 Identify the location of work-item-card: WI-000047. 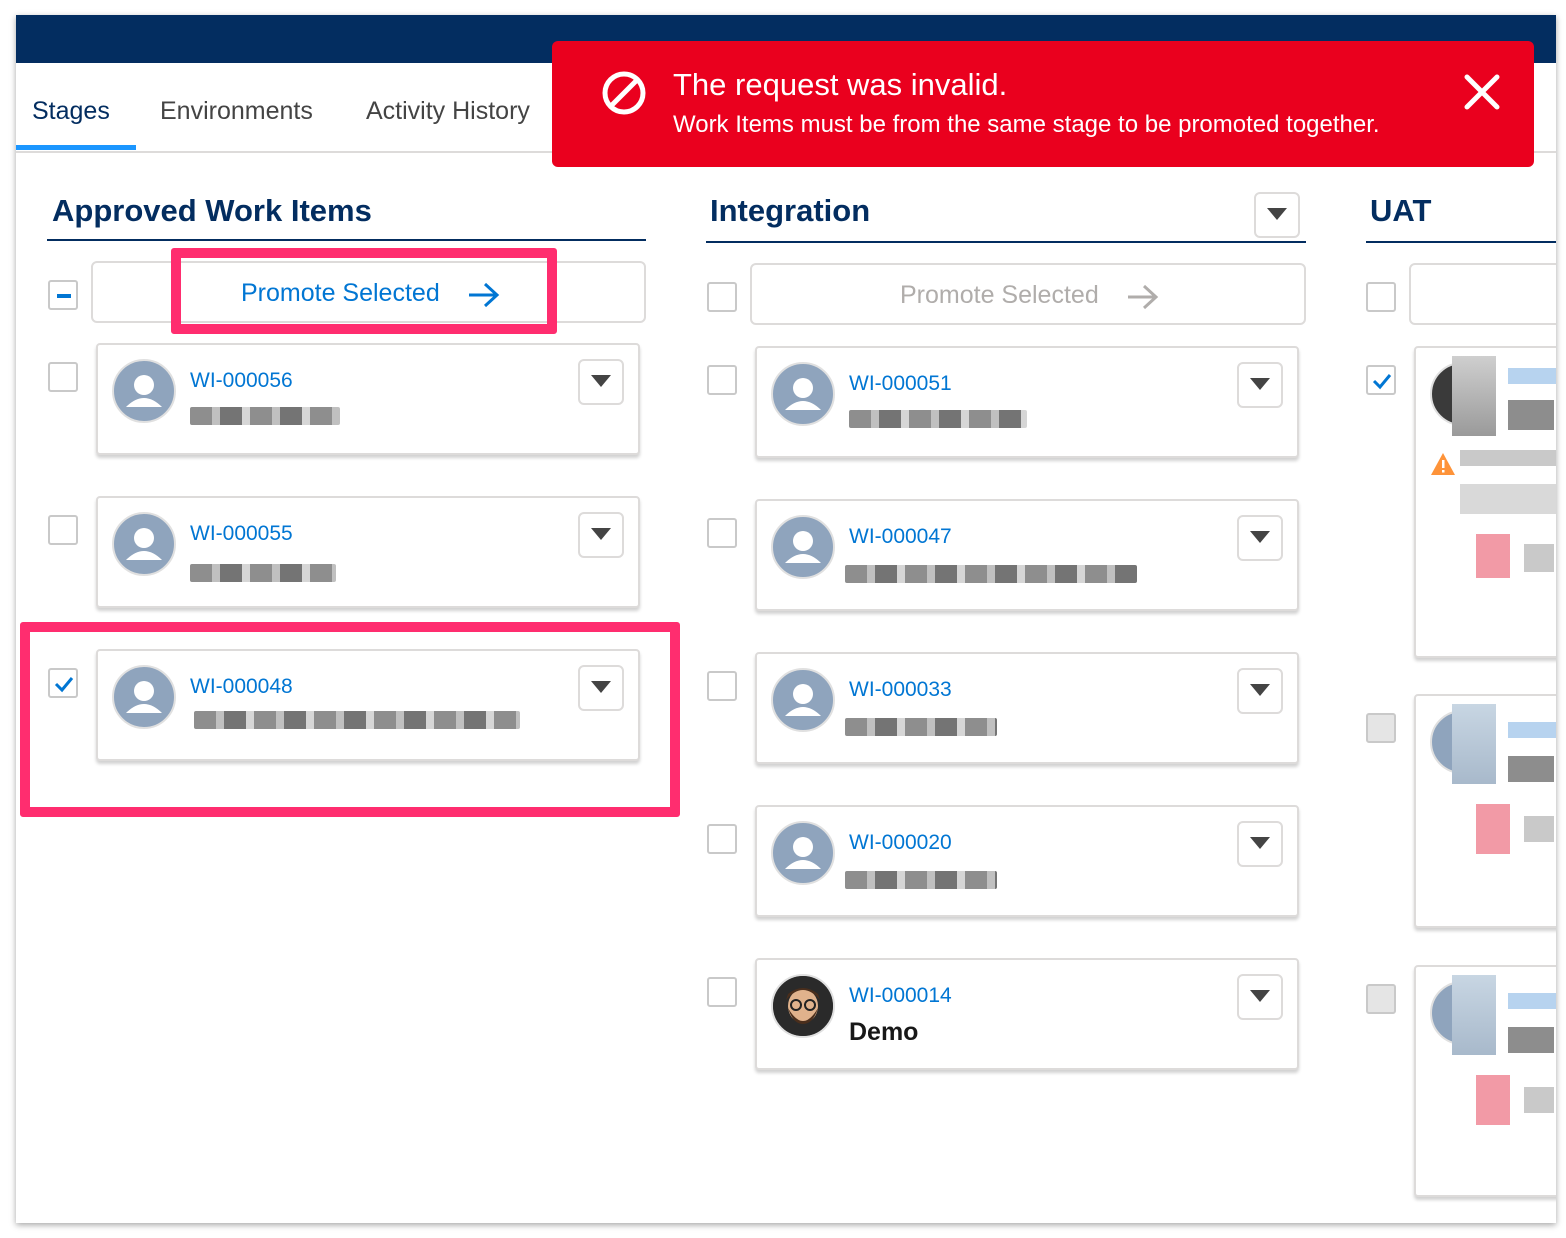
(1027, 555).